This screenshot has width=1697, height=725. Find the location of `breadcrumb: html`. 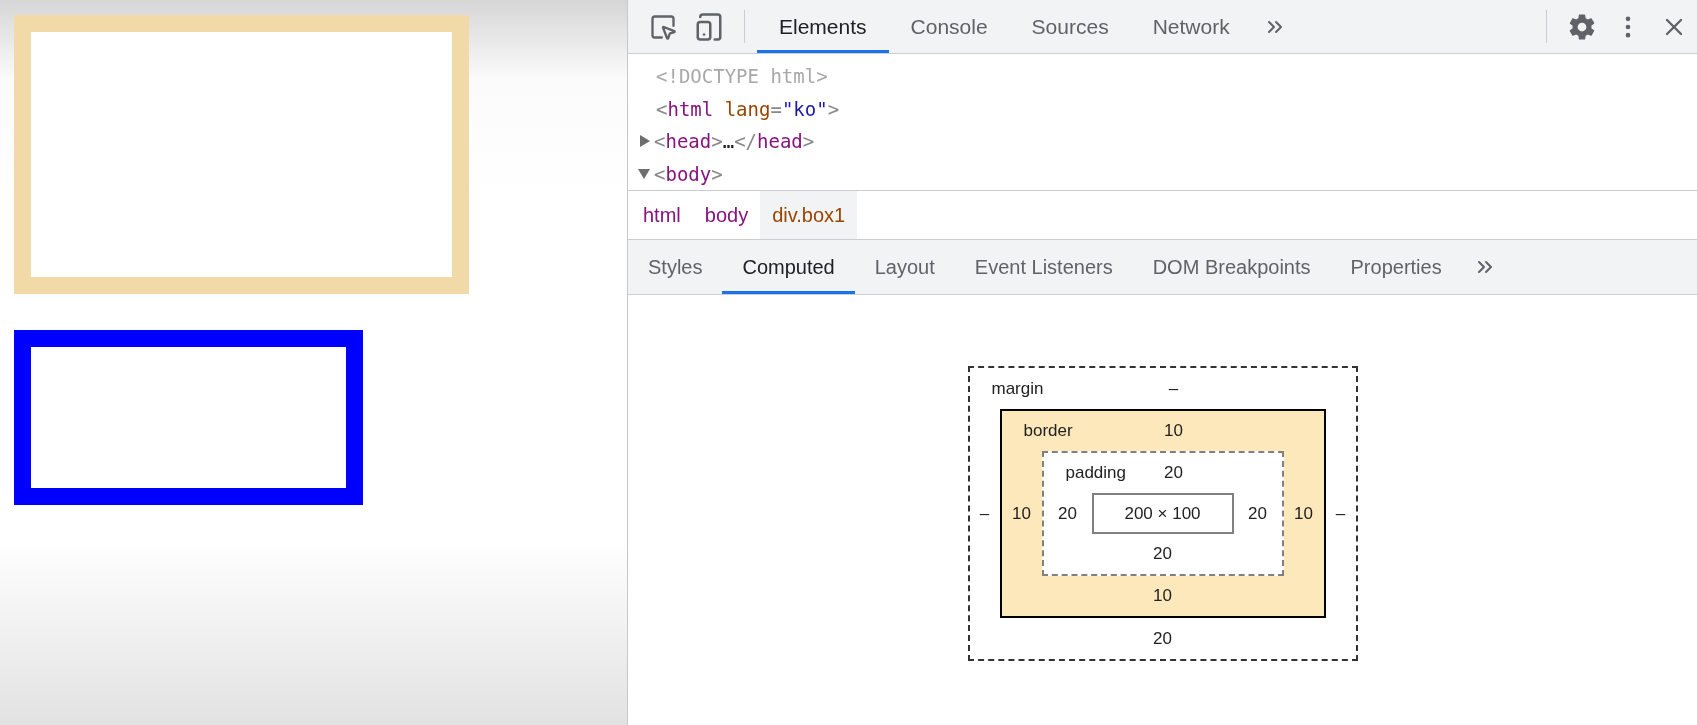

breadcrumb: html is located at coordinates (662, 215).